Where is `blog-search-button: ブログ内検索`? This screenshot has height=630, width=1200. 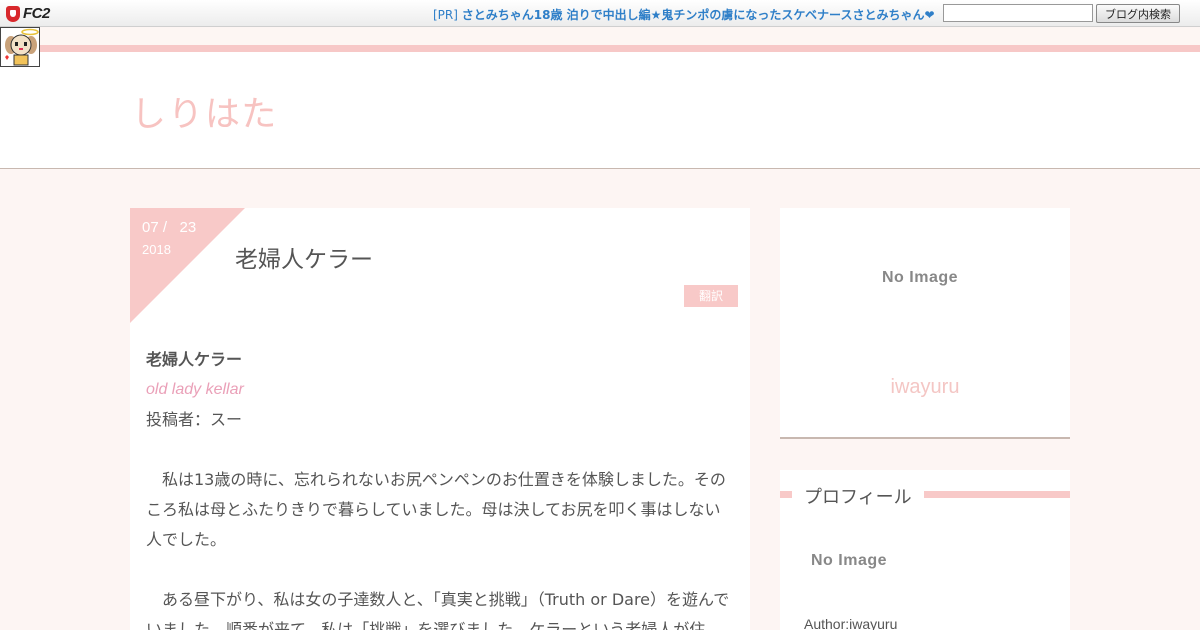
blog-search-button: ブログ内検索 is located at coordinates (1138, 13).